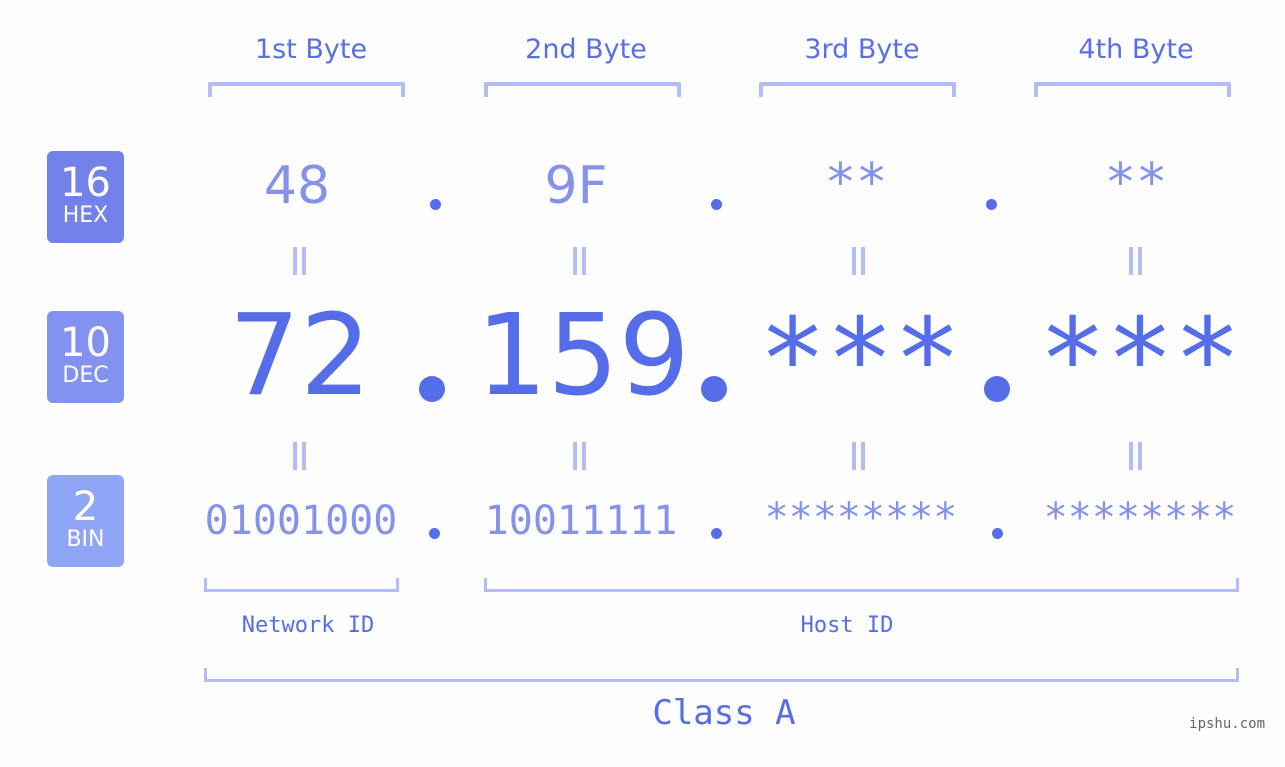 This screenshot has width=1285, height=767. Describe the element at coordinates (860, 360) in the screenshot. I see `dec-value-3: ***` at that location.